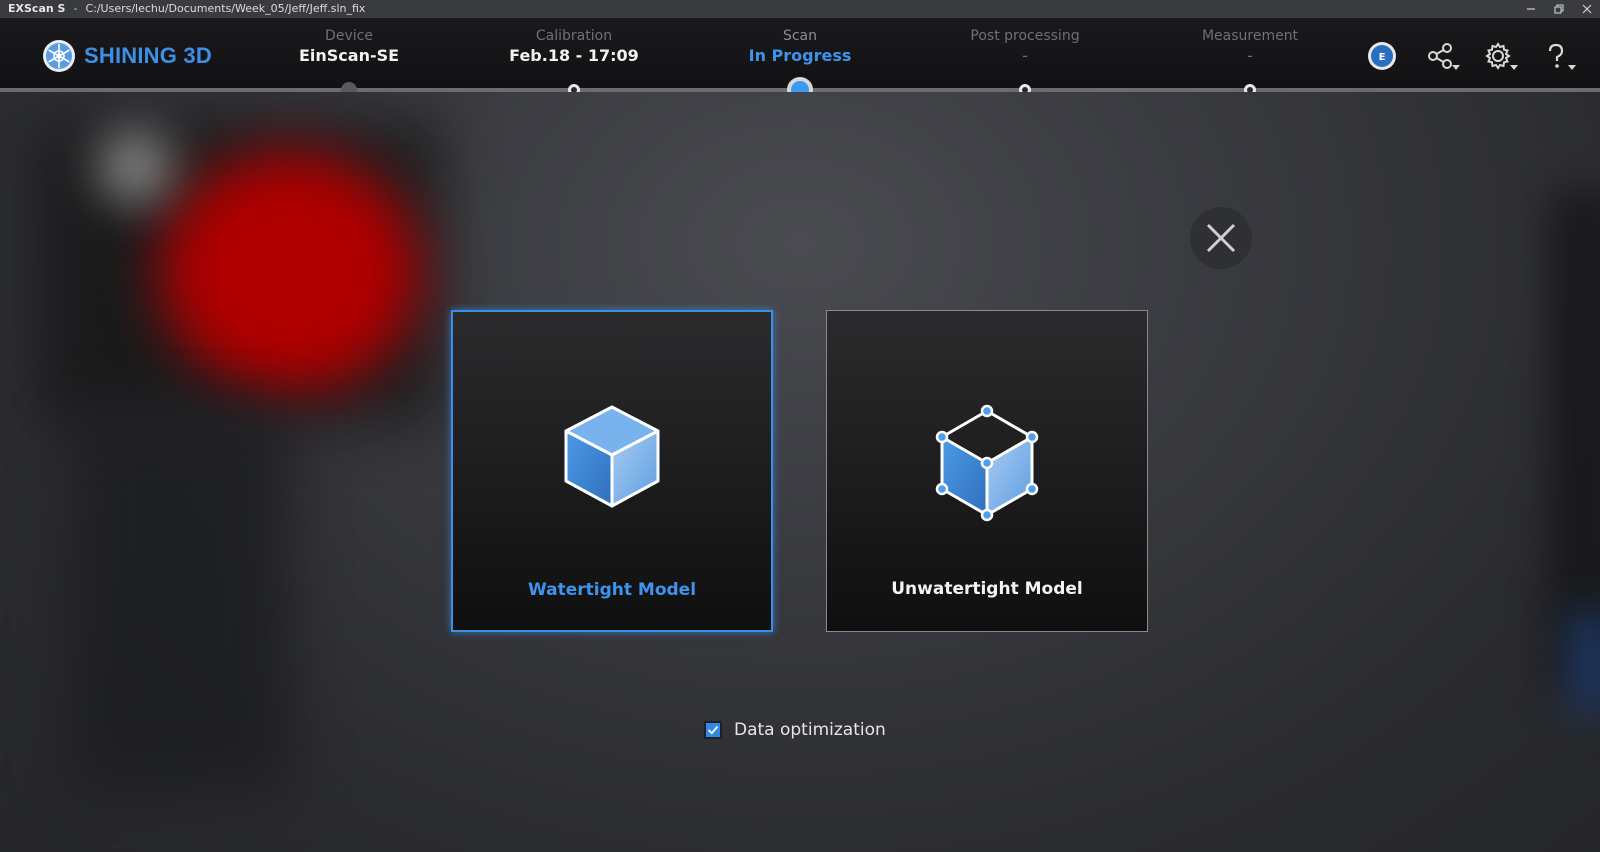 The width and height of the screenshot is (1600, 852). Describe the element at coordinates (574, 36) in the screenshot. I see `step-label: Calibration` at that location.